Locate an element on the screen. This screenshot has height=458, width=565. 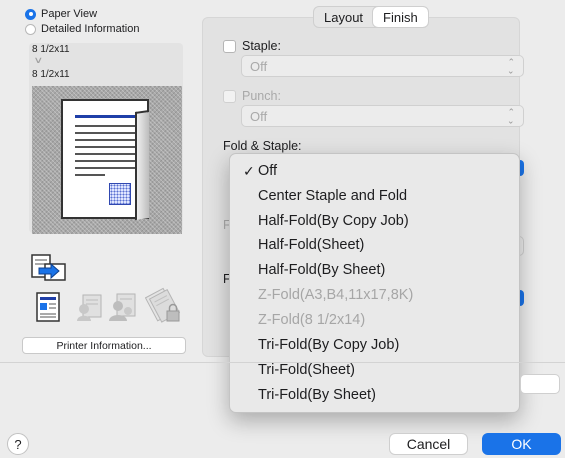
fold-staple-label: Fold & Staple: is located at coordinates (262, 146).